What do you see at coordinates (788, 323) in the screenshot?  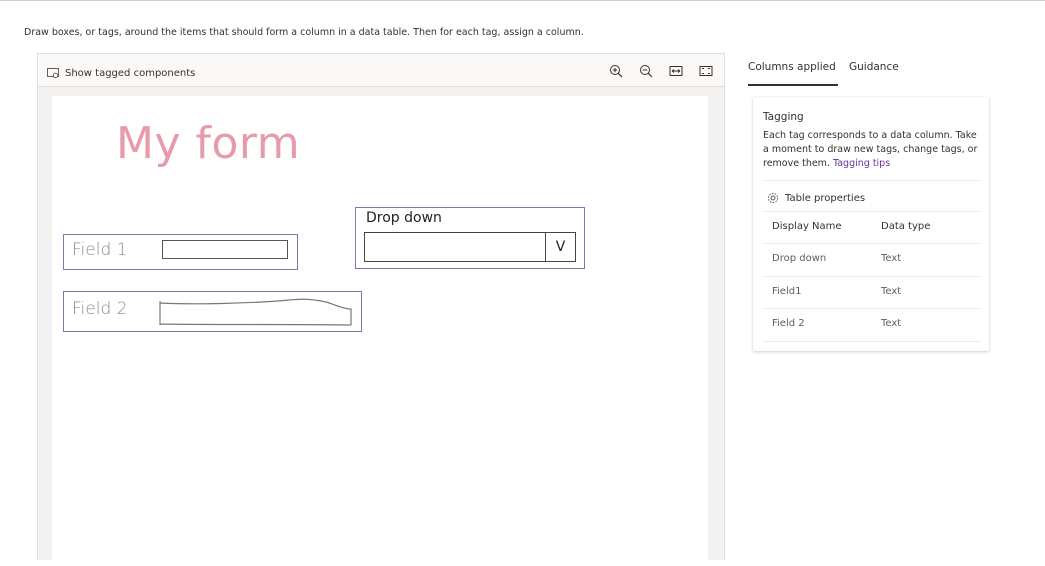 I see `row-display-name: Field 2` at bounding box center [788, 323].